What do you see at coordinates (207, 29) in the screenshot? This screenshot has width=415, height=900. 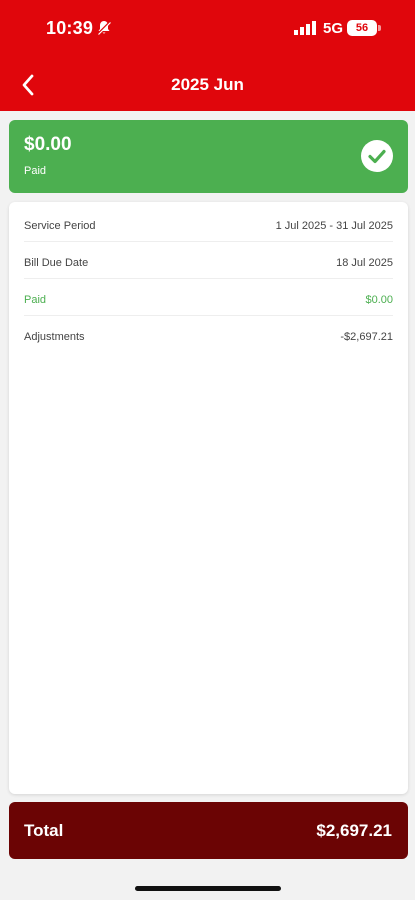 I see `status-bar: 10:39 5G 56` at bounding box center [207, 29].